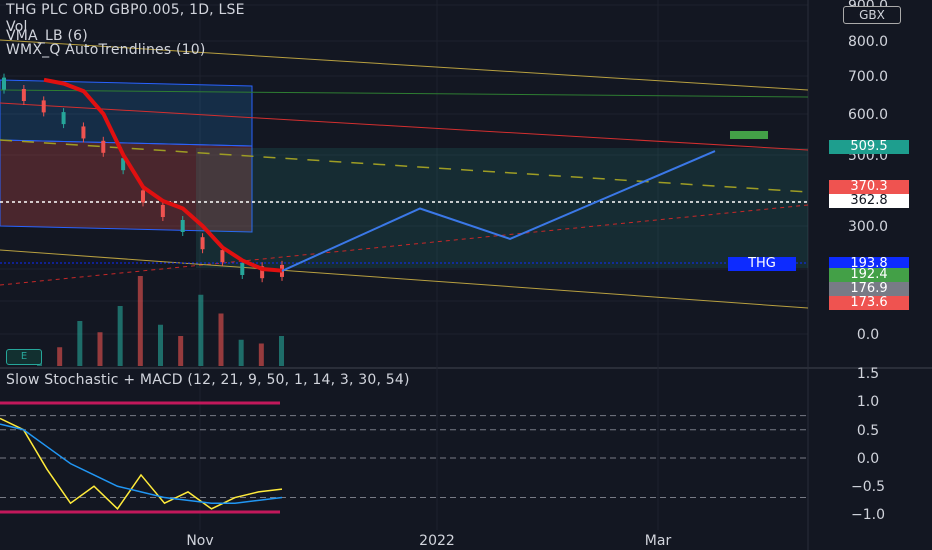 The height and width of the screenshot is (550, 932). Describe the element at coordinates (24, 357) in the screenshot. I see `earnings-badge: E` at that location.